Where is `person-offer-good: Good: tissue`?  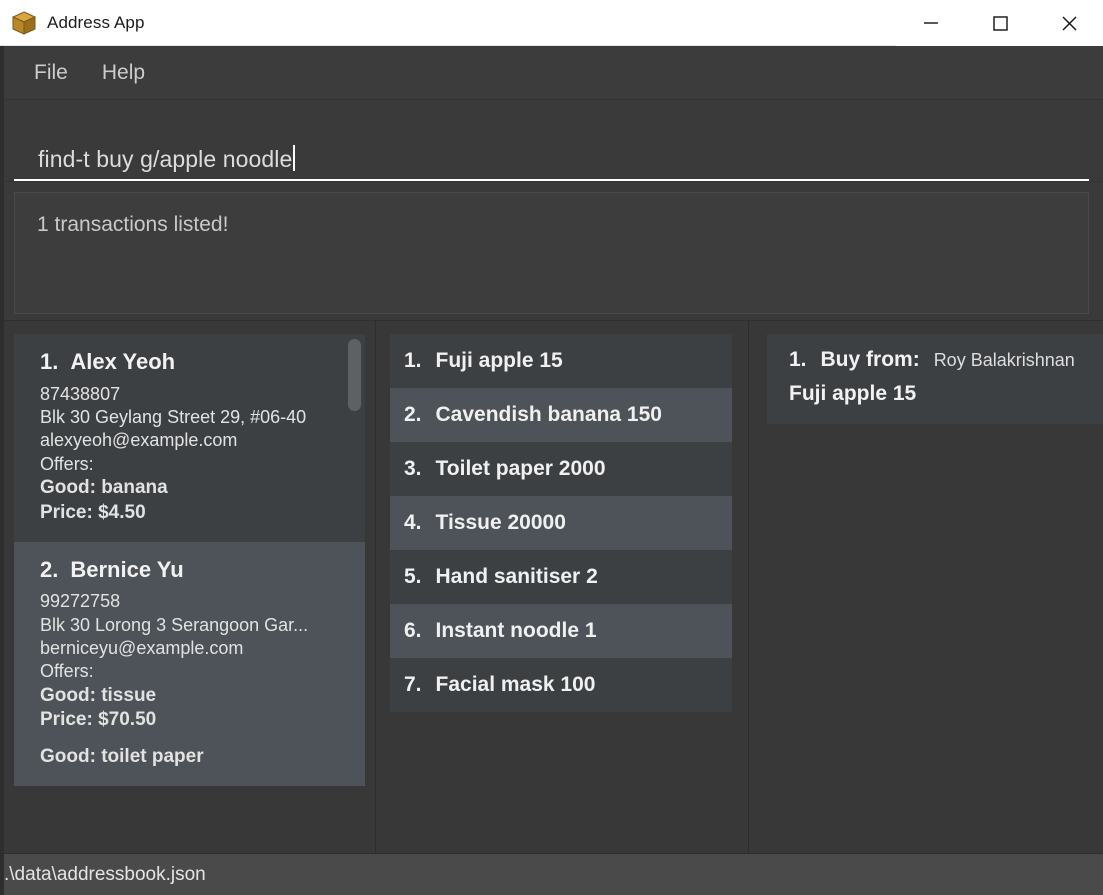
person-offer-good: Good: tissue is located at coordinates (98, 695).